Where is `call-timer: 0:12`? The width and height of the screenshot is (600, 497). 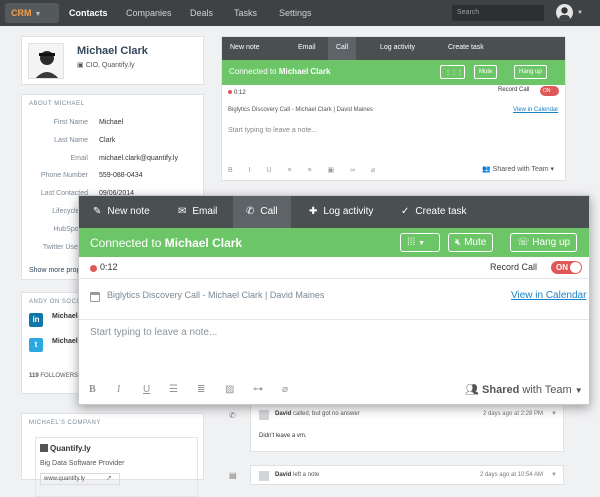
call-timer: 0:12 is located at coordinates (109, 267).